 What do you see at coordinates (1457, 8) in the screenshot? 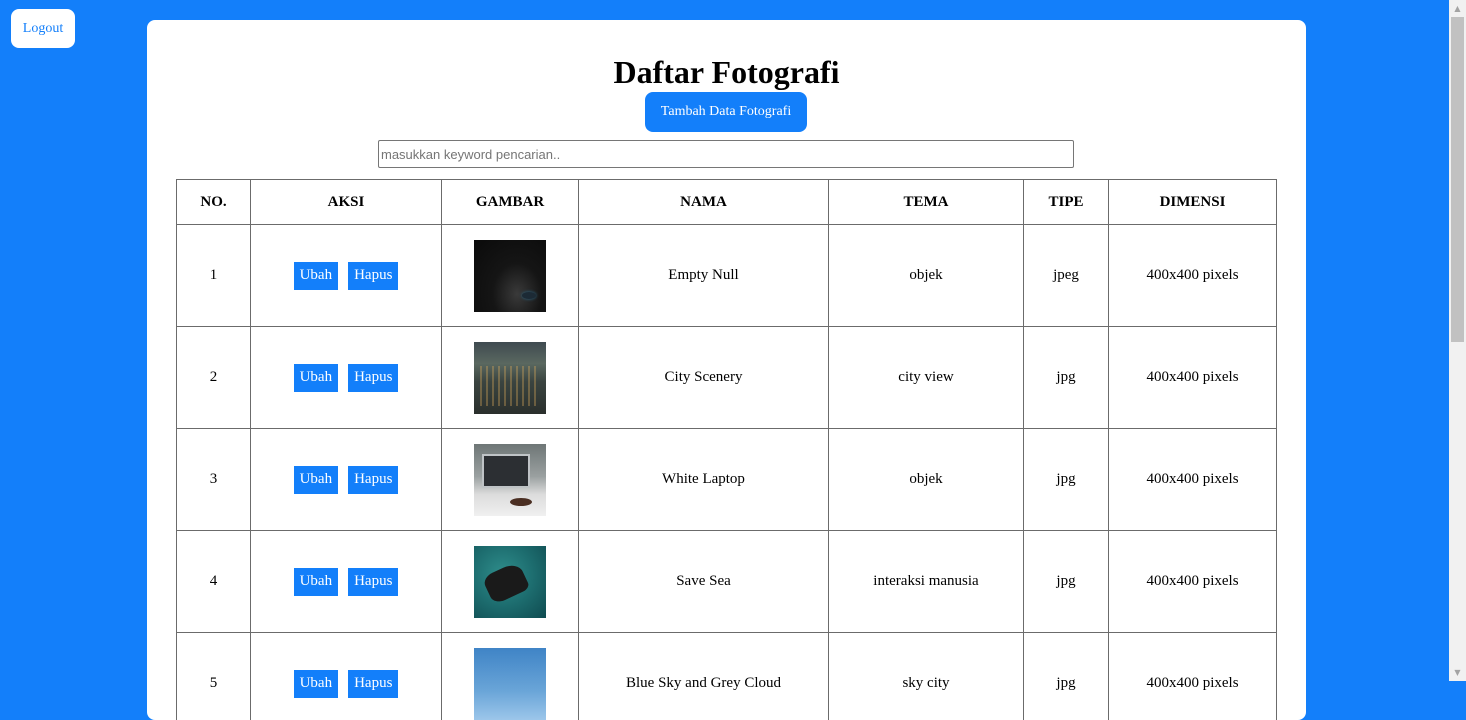
I see `scroll-up-arrow-icon: ▲` at bounding box center [1457, 8].